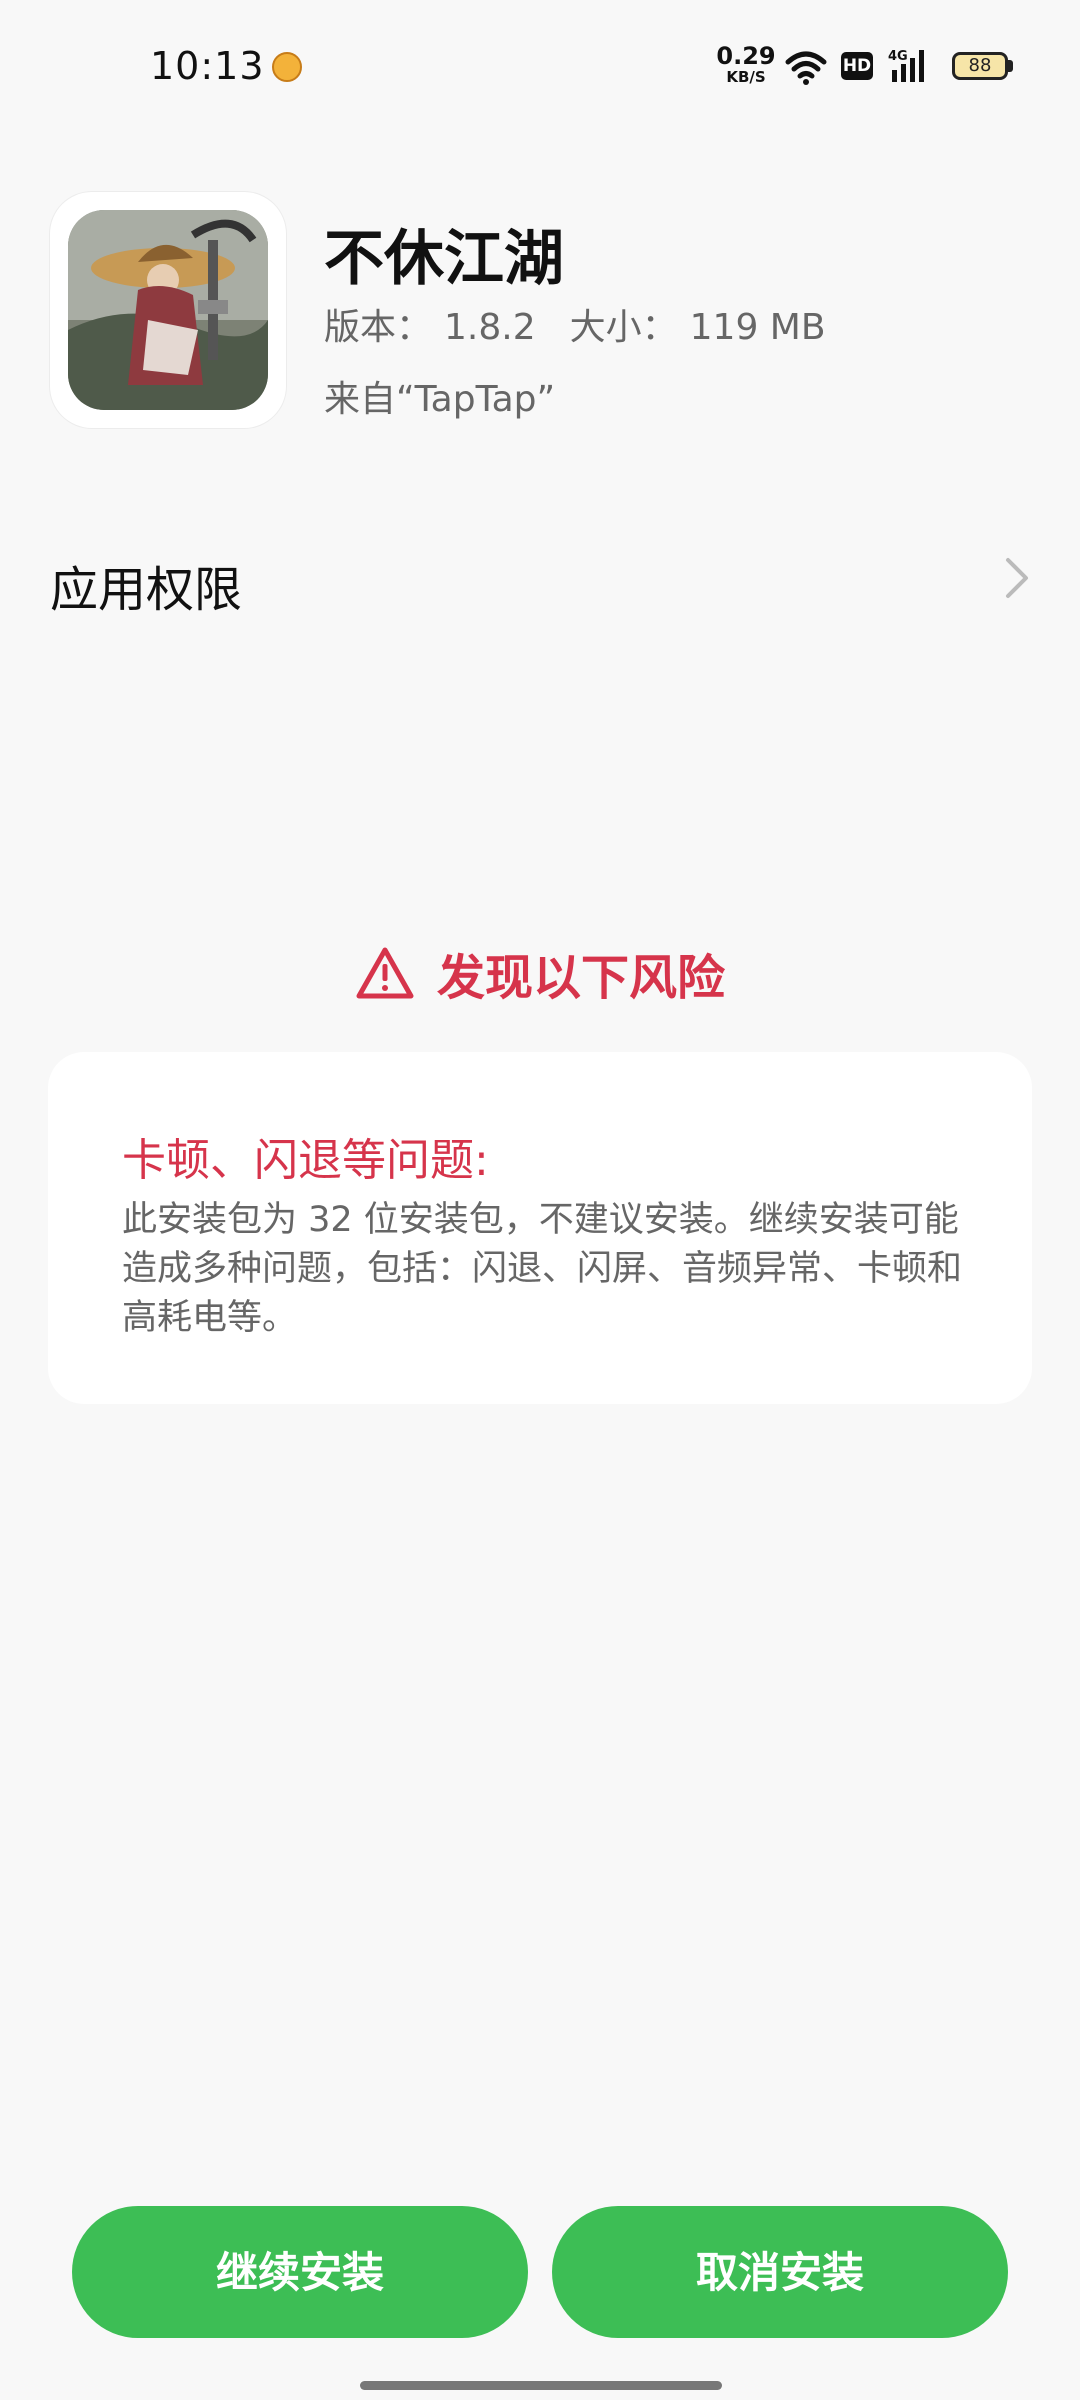 Image resolution: width=1080 pixels, height=2400 pixels. I want to click on warning-icon, so click(385, 973).